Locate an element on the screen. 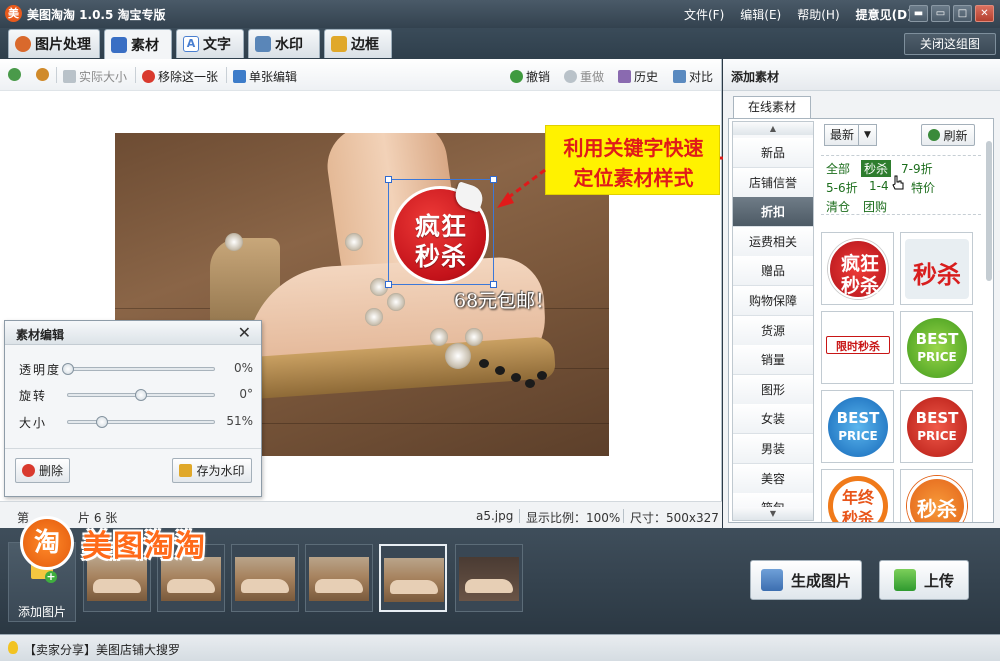 Image resolution: width=1000 pixels, height=661 pixels. category-item: 美容 is located at coordinates (773, 478).